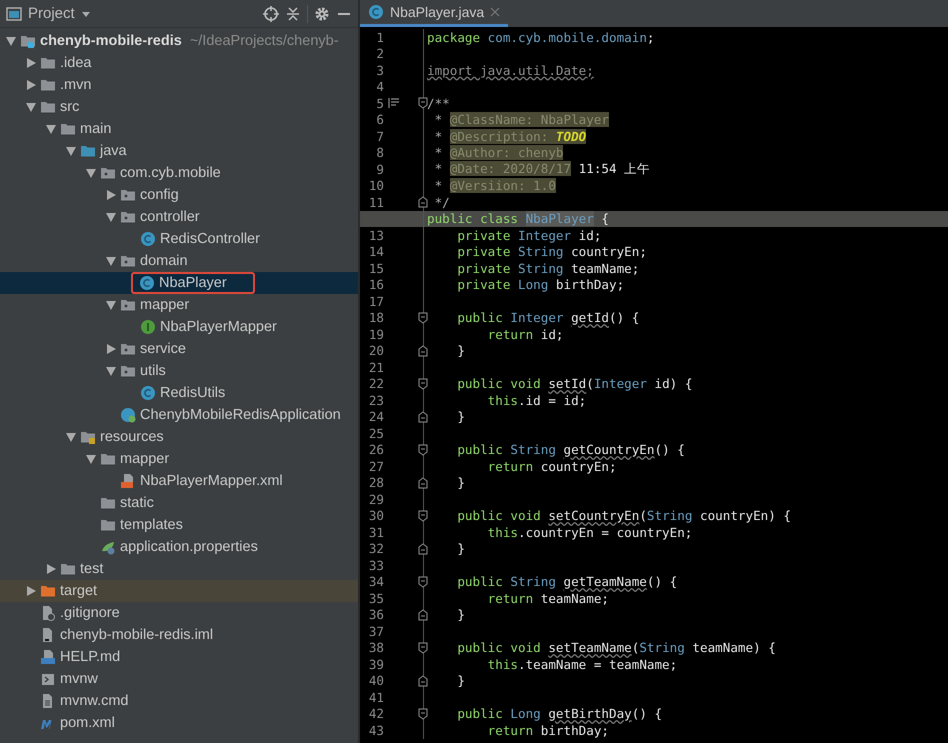  What do you see at coordinates (132, 437) in the screenshot?
I see `tree-item-label: resources` at bounding box center [132, 437].